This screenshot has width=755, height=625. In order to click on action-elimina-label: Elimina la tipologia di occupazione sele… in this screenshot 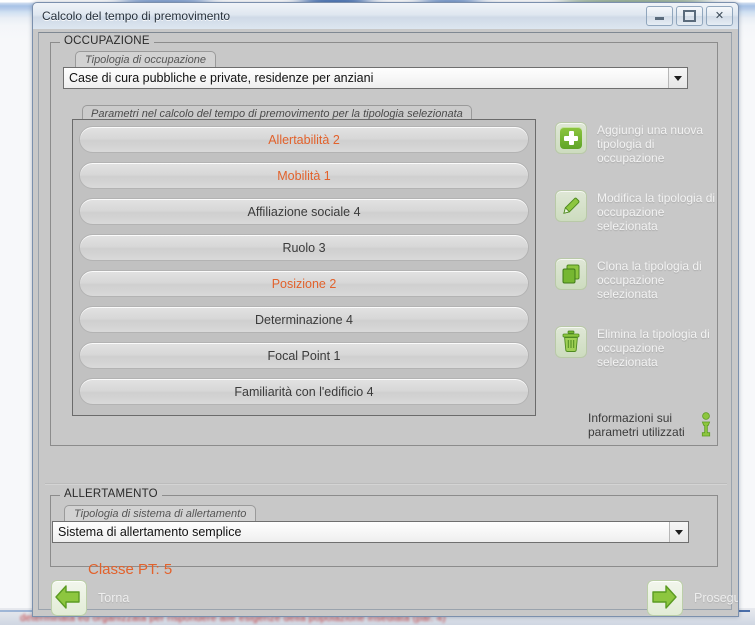, I will do `click(653, 348)`.